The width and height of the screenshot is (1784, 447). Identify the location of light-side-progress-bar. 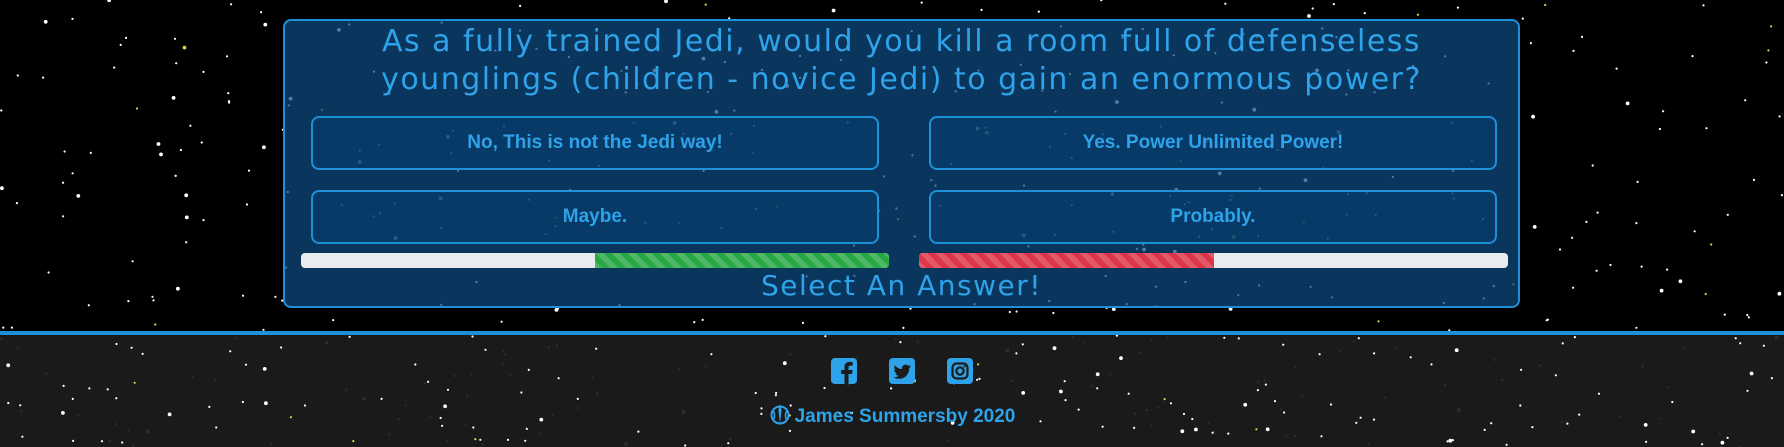
(595, 260).